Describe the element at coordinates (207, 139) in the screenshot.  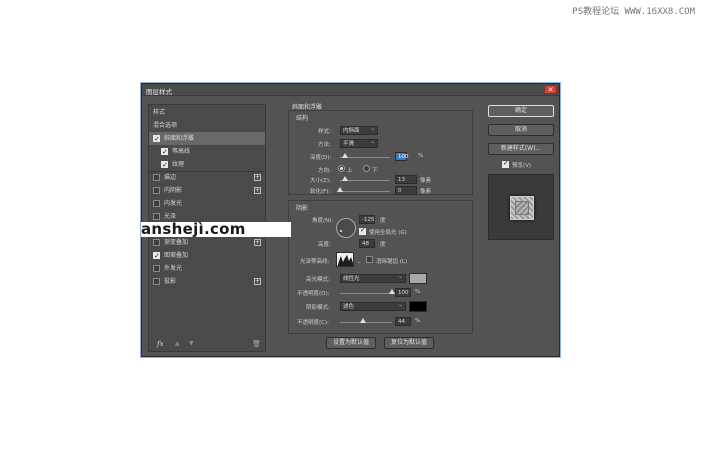
I see `style-item: 斜面和浮雕` at that location.